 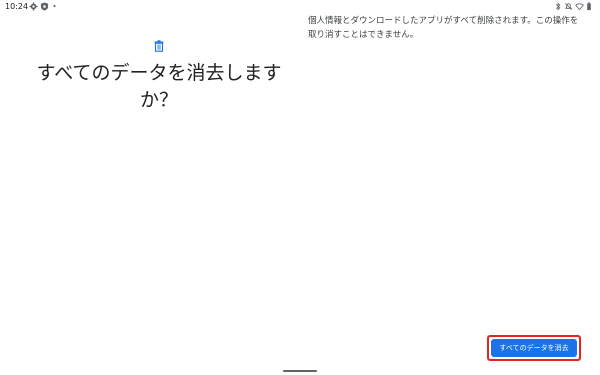 I want to click on battery-icon, so click(x=589, y=6).